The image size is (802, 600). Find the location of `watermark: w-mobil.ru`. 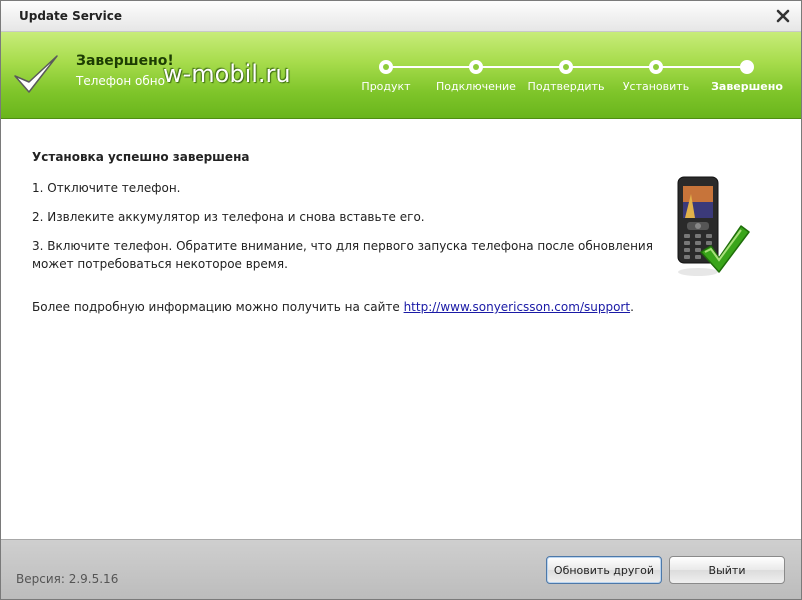

watermark: w-mobil.ru is located at coordinates (227, 74).